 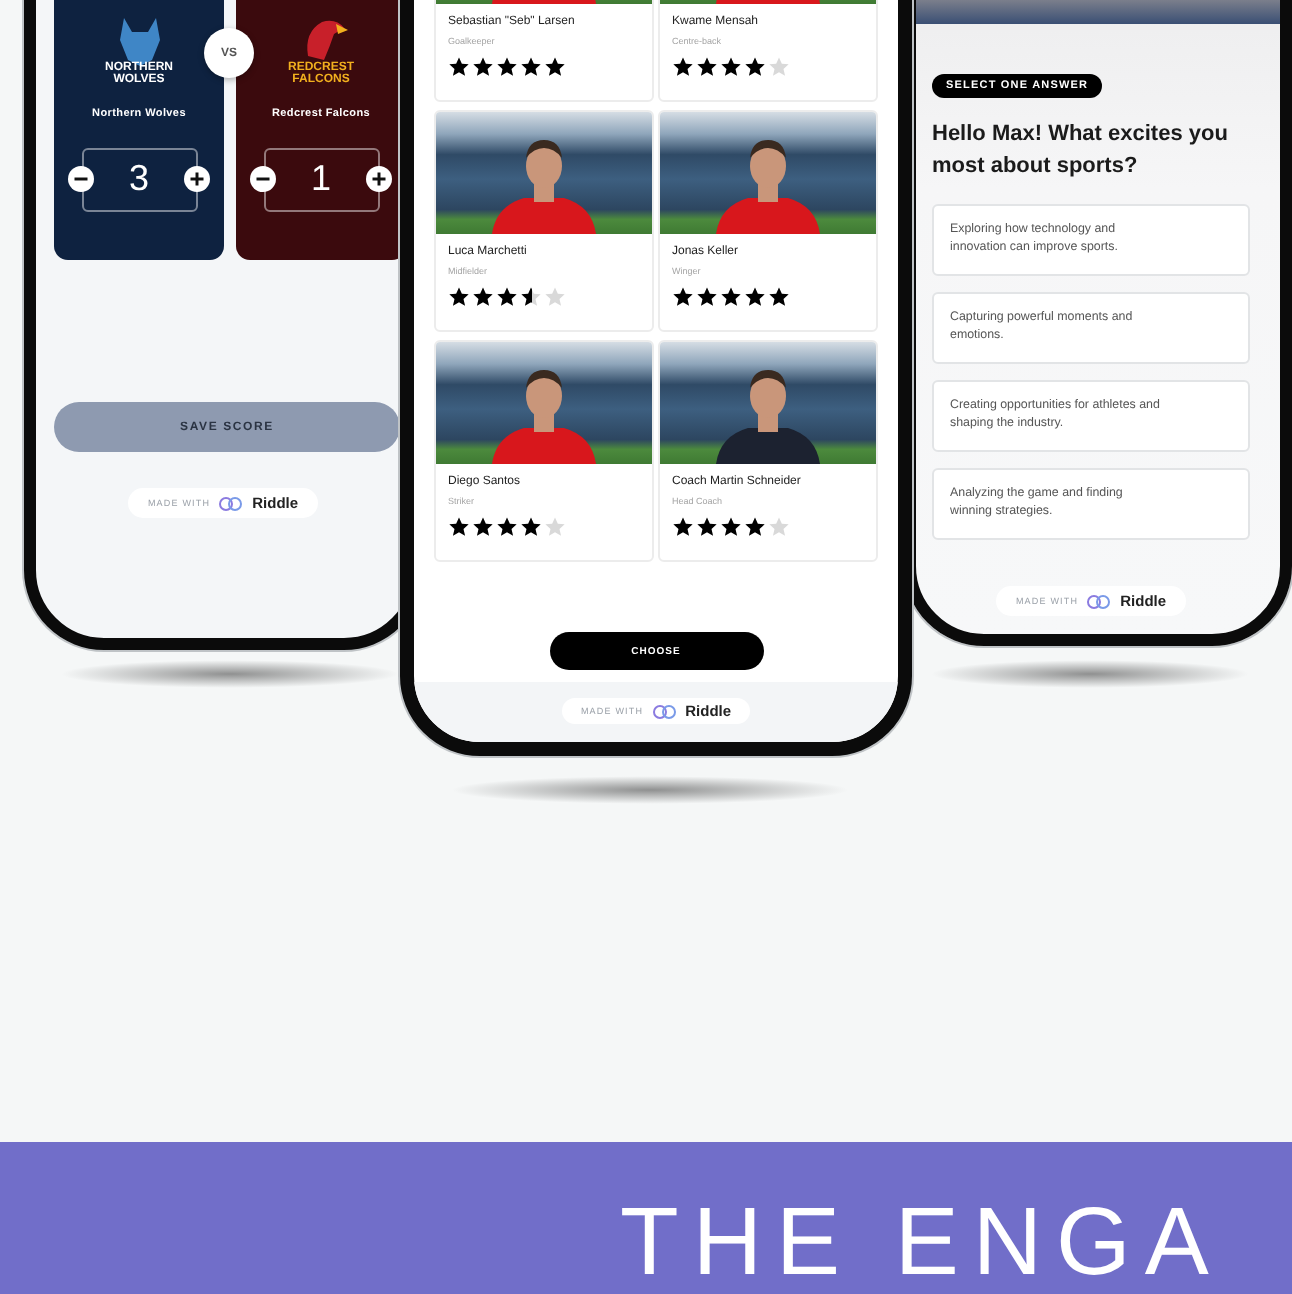 I want to click on banner-title: THE ENGA, so click(x=921, y=1244).